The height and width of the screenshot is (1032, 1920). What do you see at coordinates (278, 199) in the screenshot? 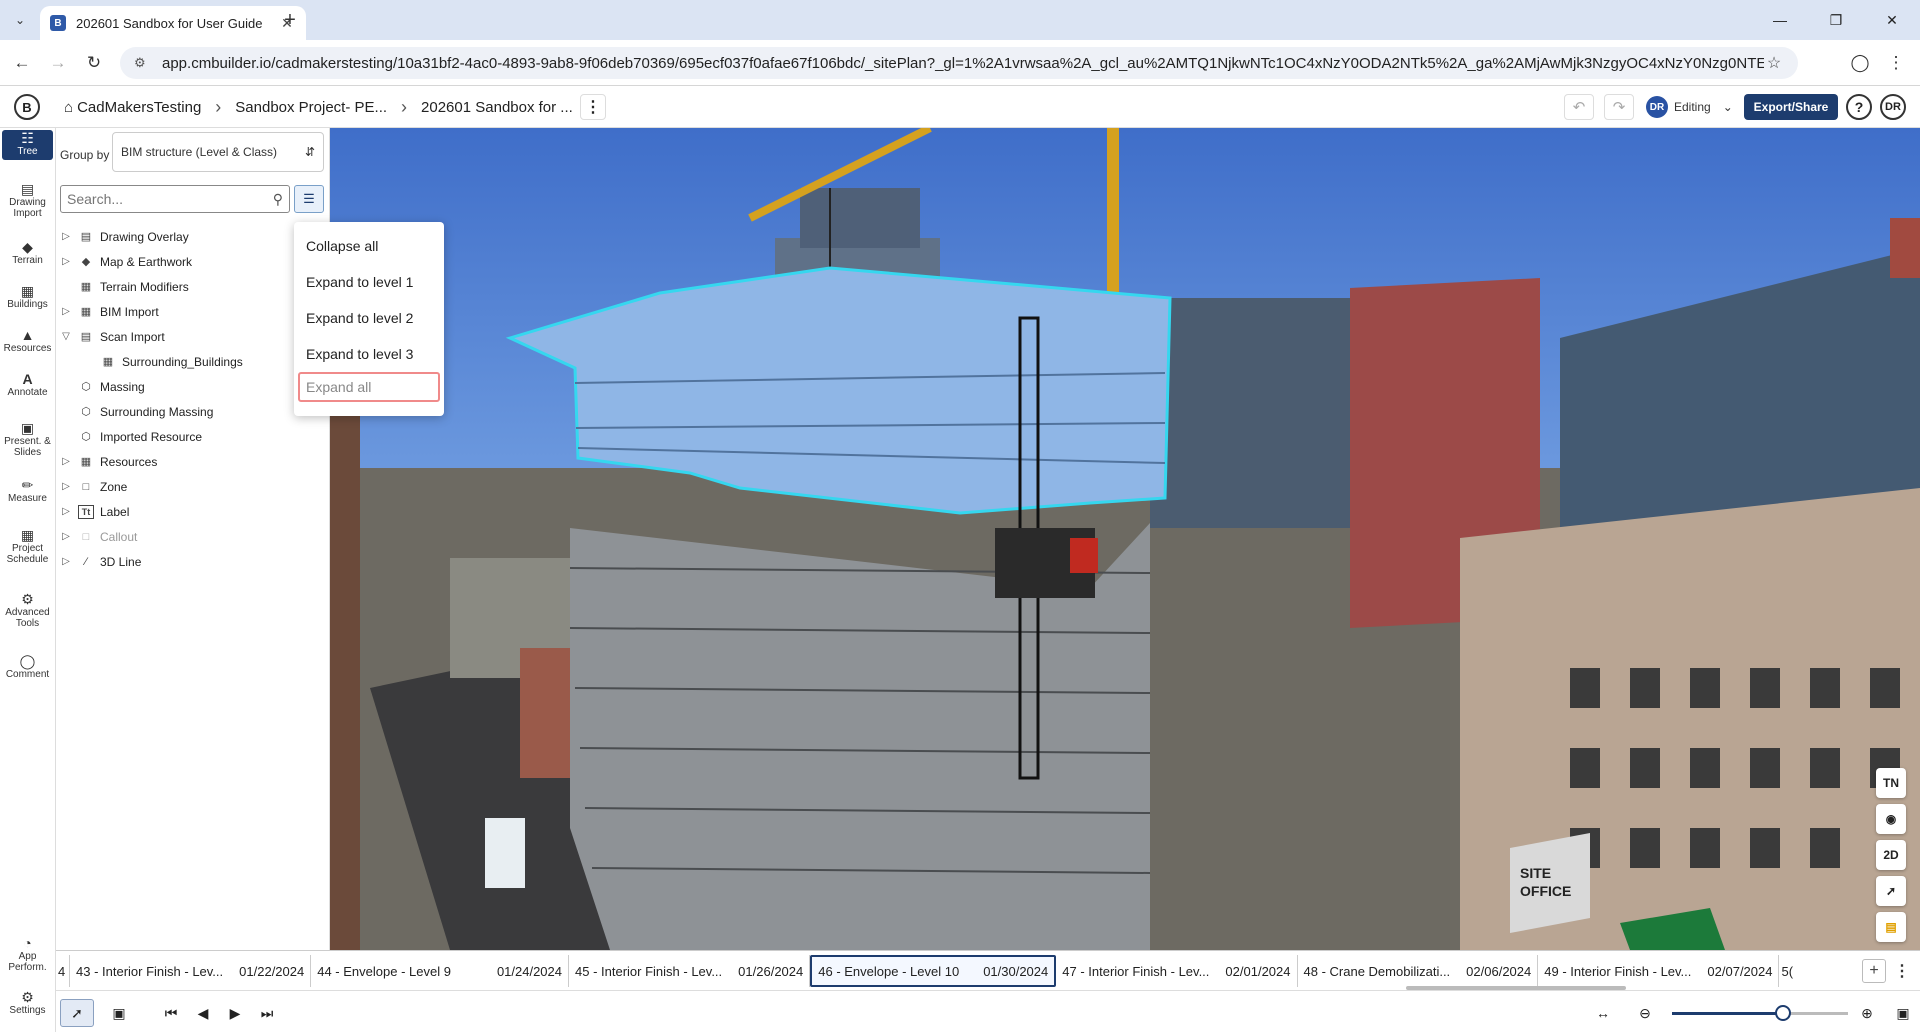
I see `search-icon: ⚲` at bounding box center [278, 199].